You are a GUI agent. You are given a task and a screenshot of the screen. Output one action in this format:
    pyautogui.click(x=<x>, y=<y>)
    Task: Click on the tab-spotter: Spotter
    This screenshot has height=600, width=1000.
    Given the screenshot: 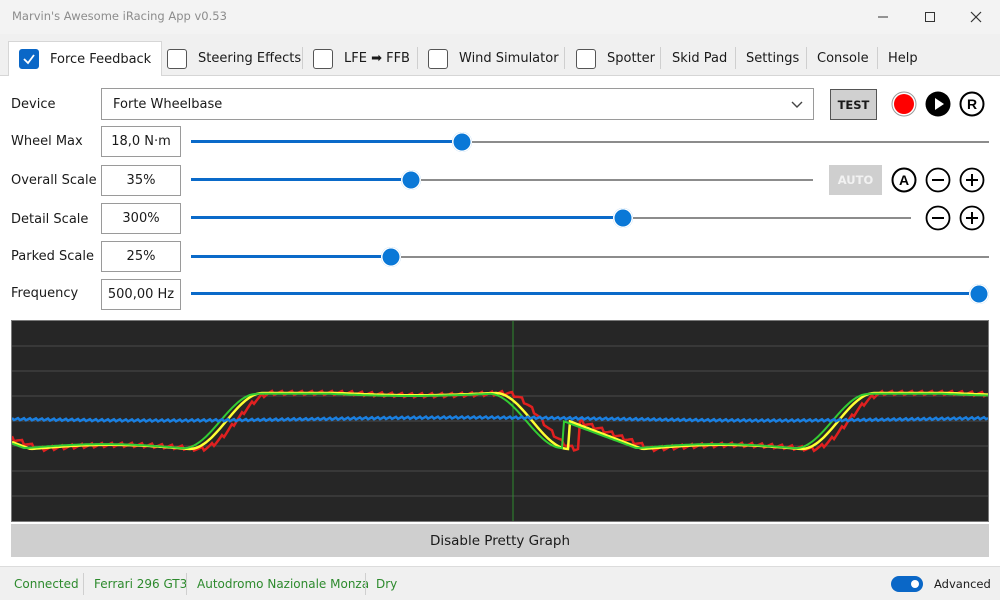 What is the action you would take?
    pyautogui.click(x=615, y=58)
    